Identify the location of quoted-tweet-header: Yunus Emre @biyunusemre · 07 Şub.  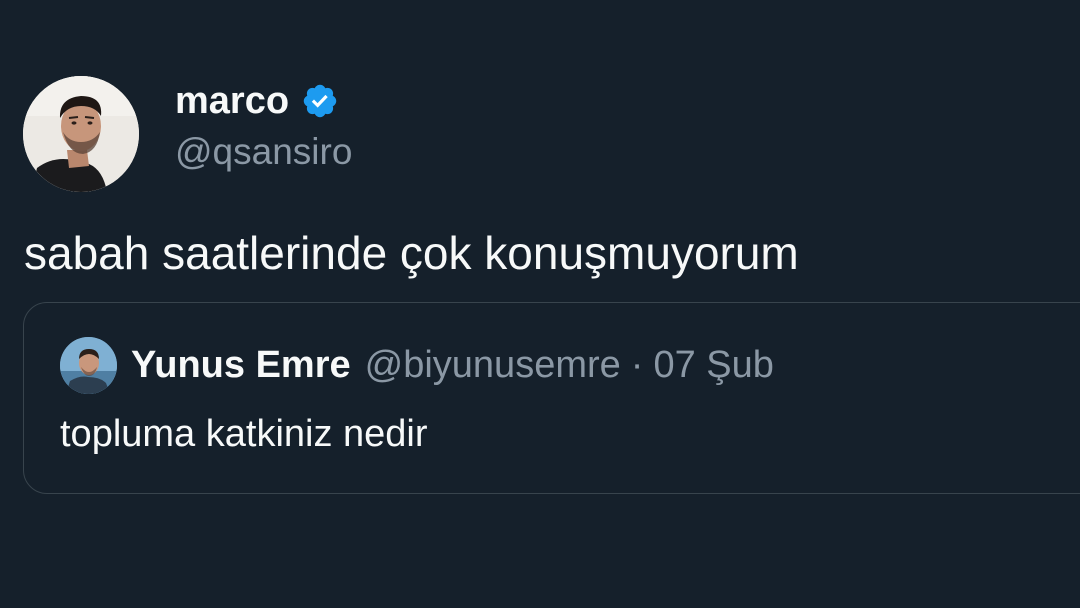
(417, 365).